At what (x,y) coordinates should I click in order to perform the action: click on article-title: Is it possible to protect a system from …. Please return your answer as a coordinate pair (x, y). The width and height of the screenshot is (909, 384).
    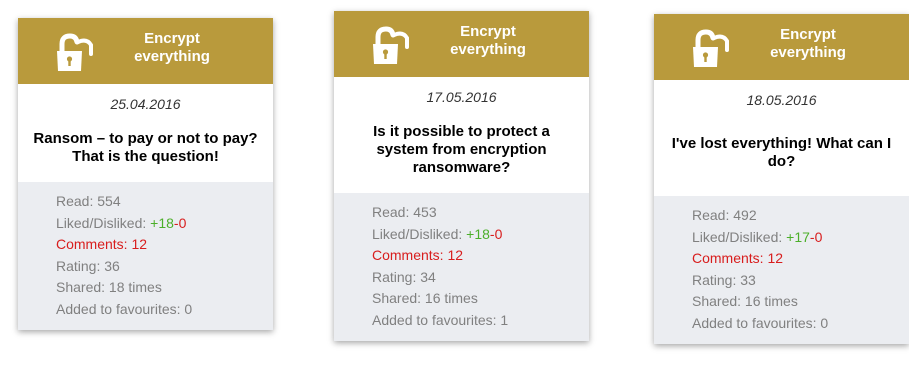
    Looking at the image, I should click on (461, 150).